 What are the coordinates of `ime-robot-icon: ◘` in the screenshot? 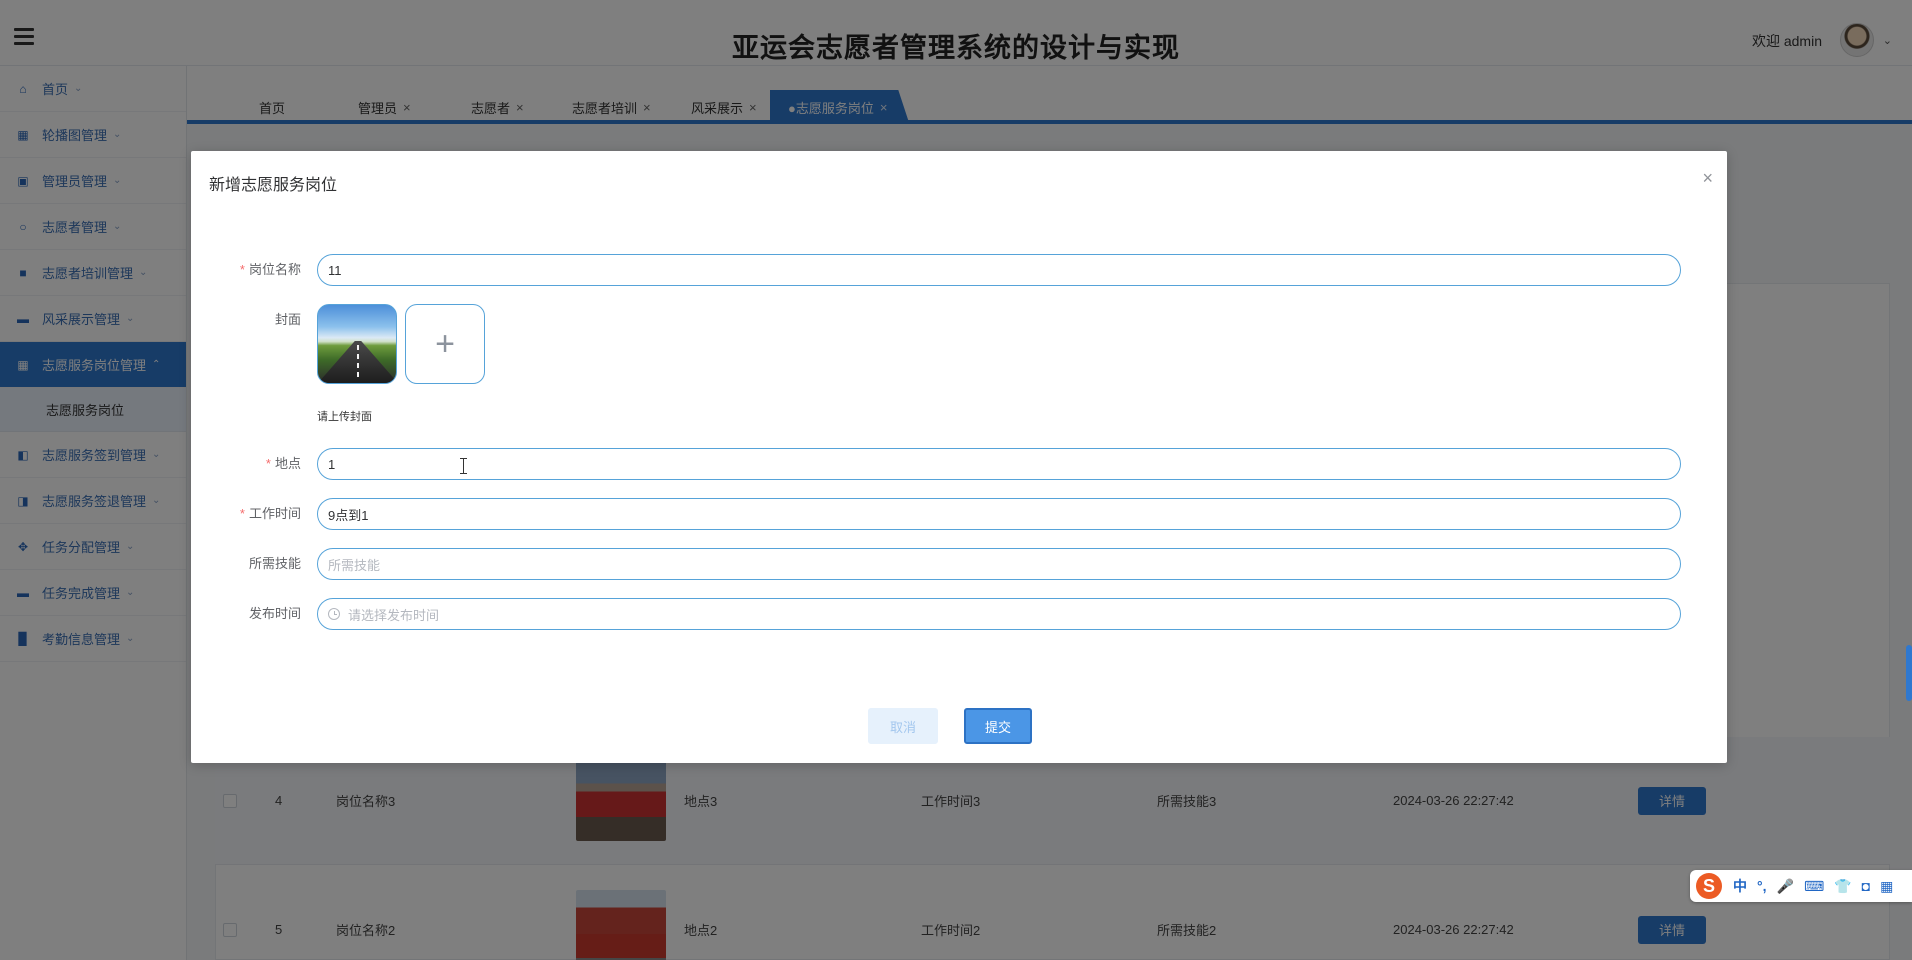 It's located at (1866, 886).